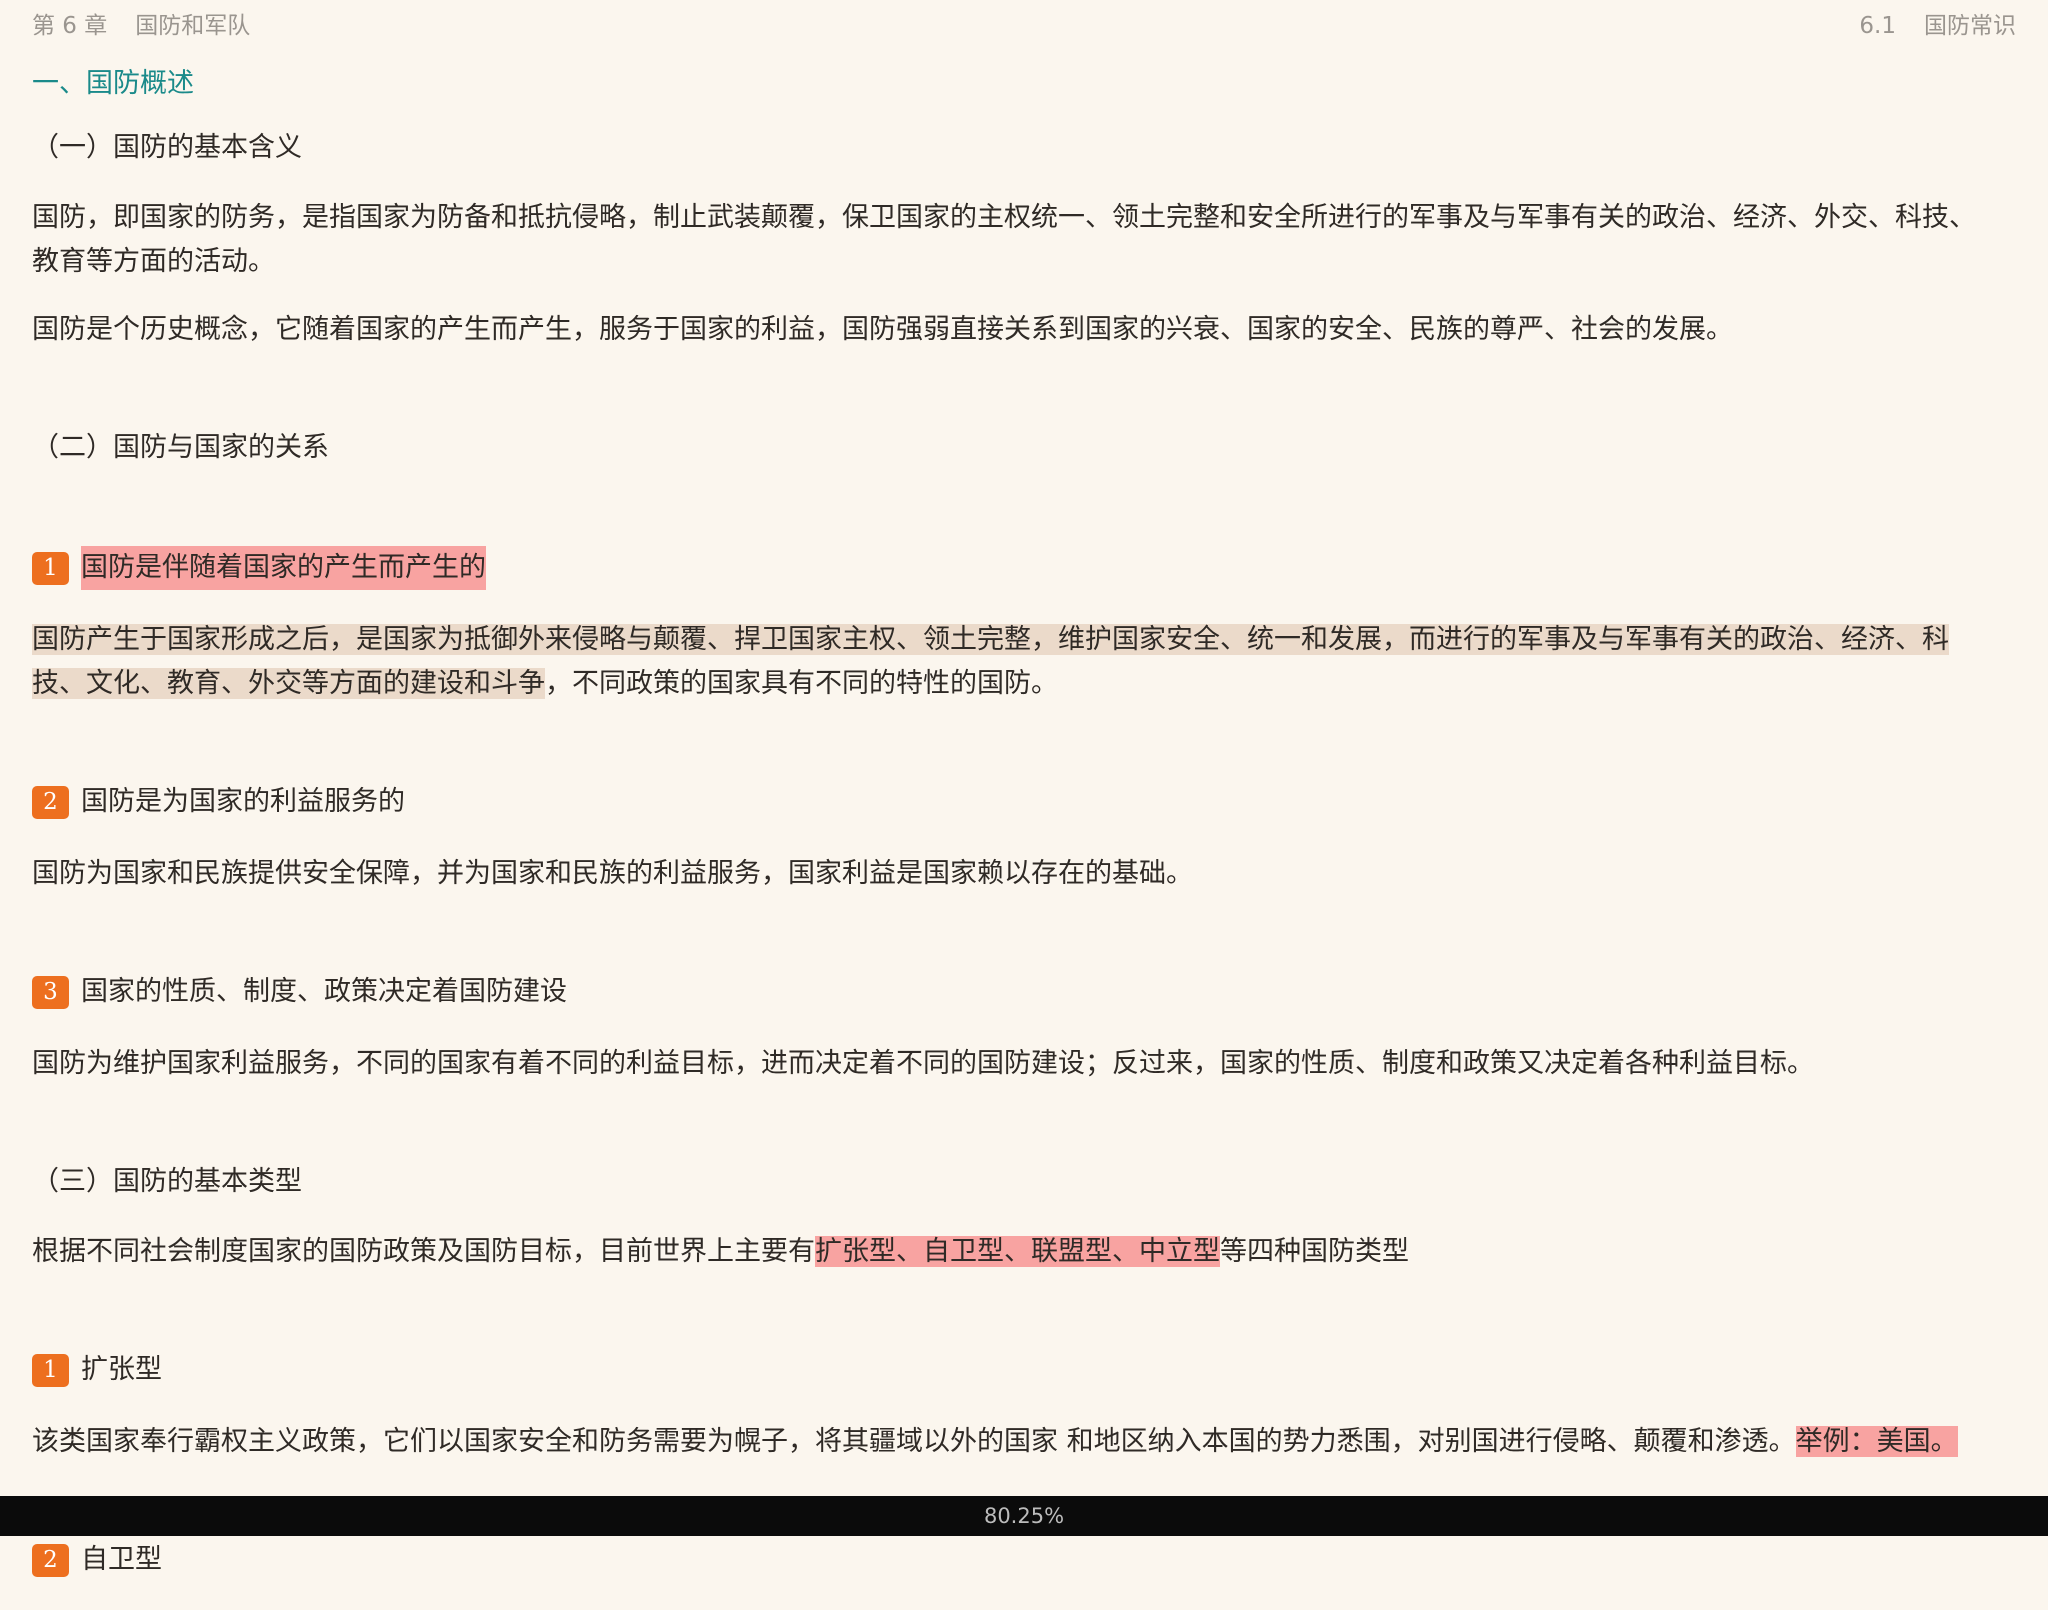 The width and height of the screenshot is (2048, 1610). I want to click on section-title: 国防常识, so click(1970, 26).